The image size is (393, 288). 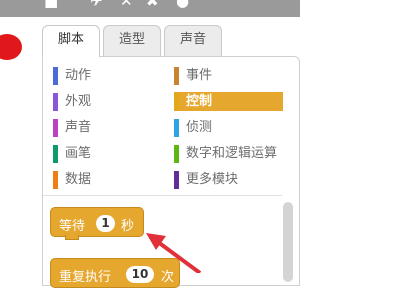 What do you see at coordinates (179, 256) in the screenshot?
I see `arrow-shaft` at bounding box center [179, 256].